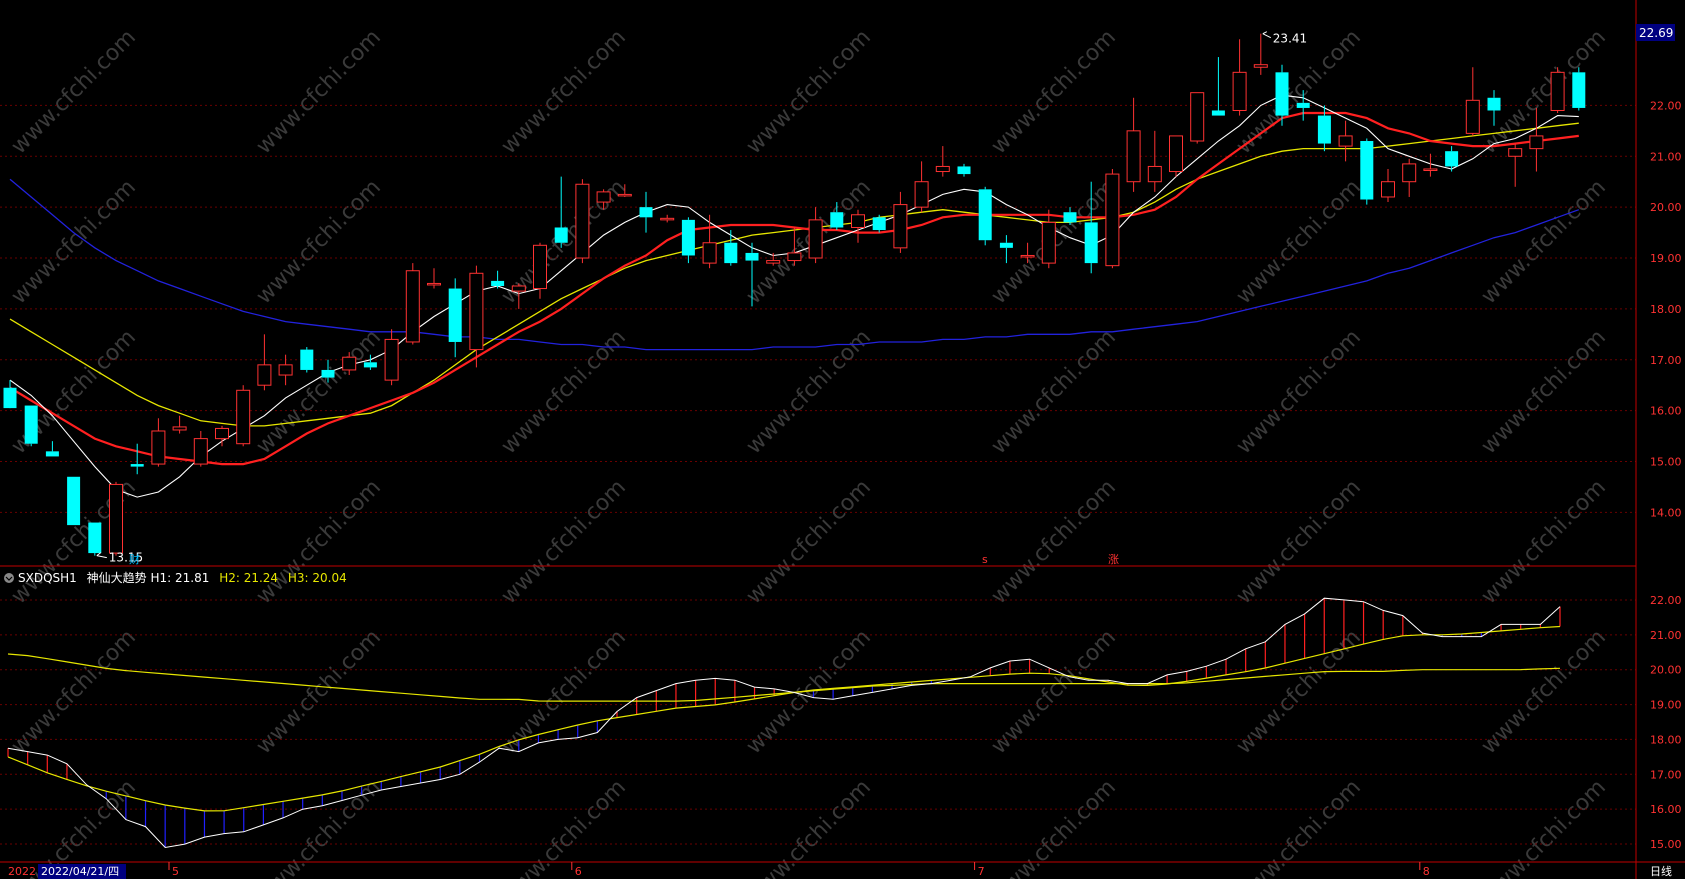  Describe the element at coordinates (1666, 411) in the screenshot. I see `price-tick-label: 16.00` at that location.